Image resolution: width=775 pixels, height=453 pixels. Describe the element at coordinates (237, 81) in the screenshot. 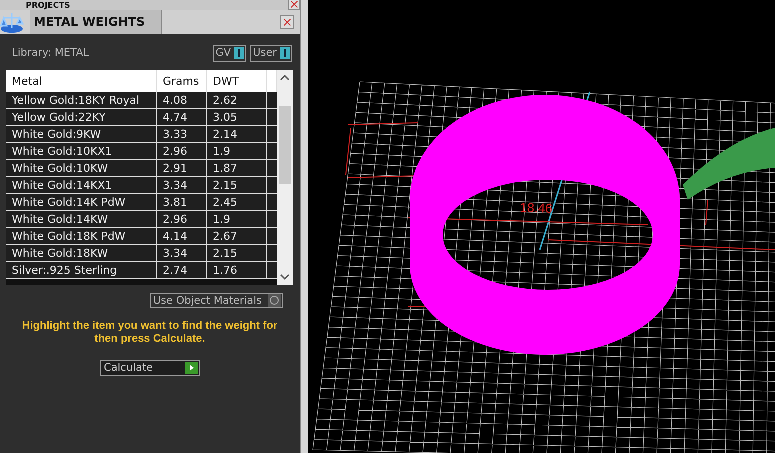

I see `column-header: DWT` at that location.